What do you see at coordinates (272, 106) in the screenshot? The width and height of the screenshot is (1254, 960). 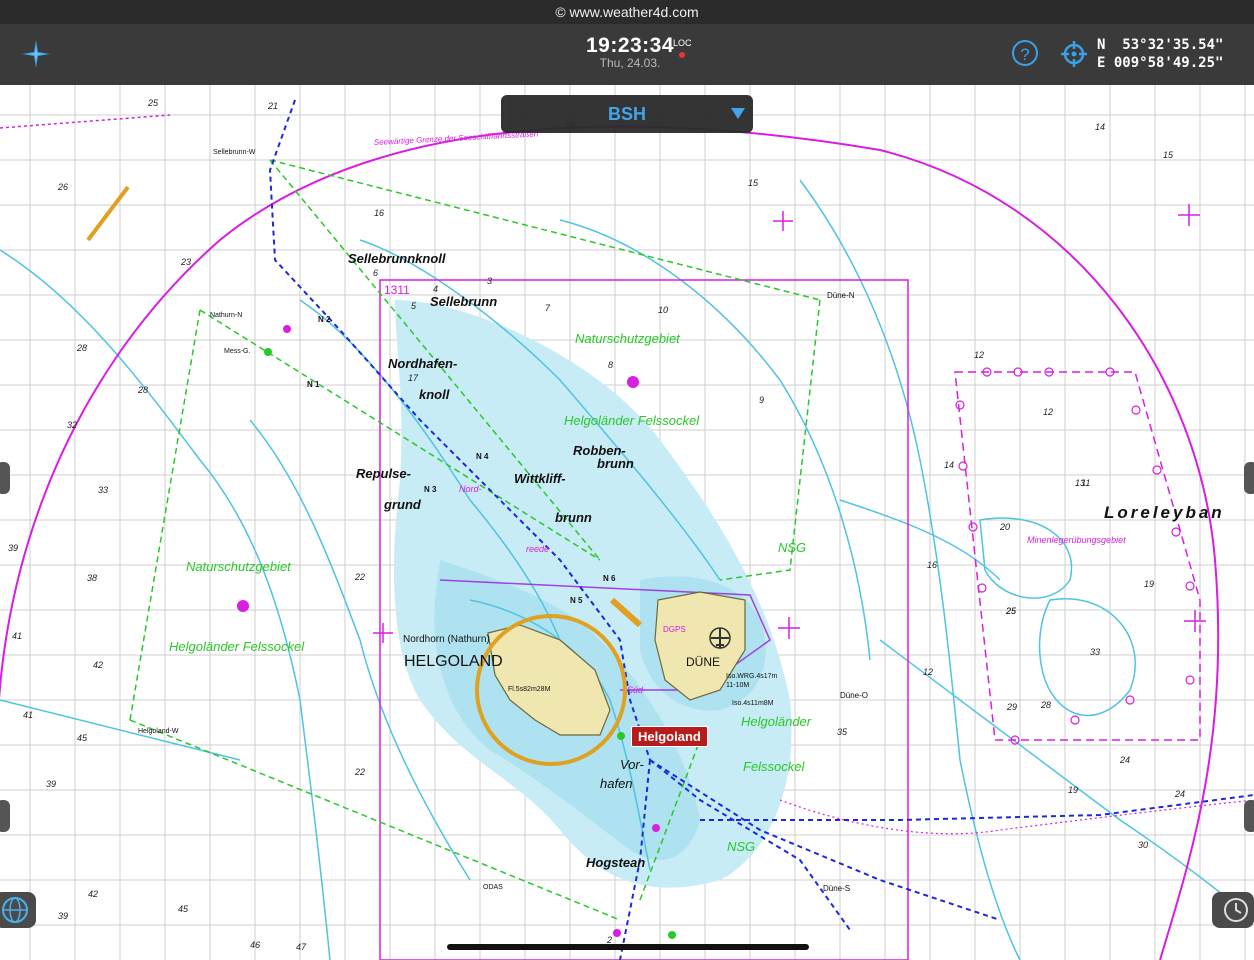 I see `depth-value: 21` at bounding box center [272, 106].